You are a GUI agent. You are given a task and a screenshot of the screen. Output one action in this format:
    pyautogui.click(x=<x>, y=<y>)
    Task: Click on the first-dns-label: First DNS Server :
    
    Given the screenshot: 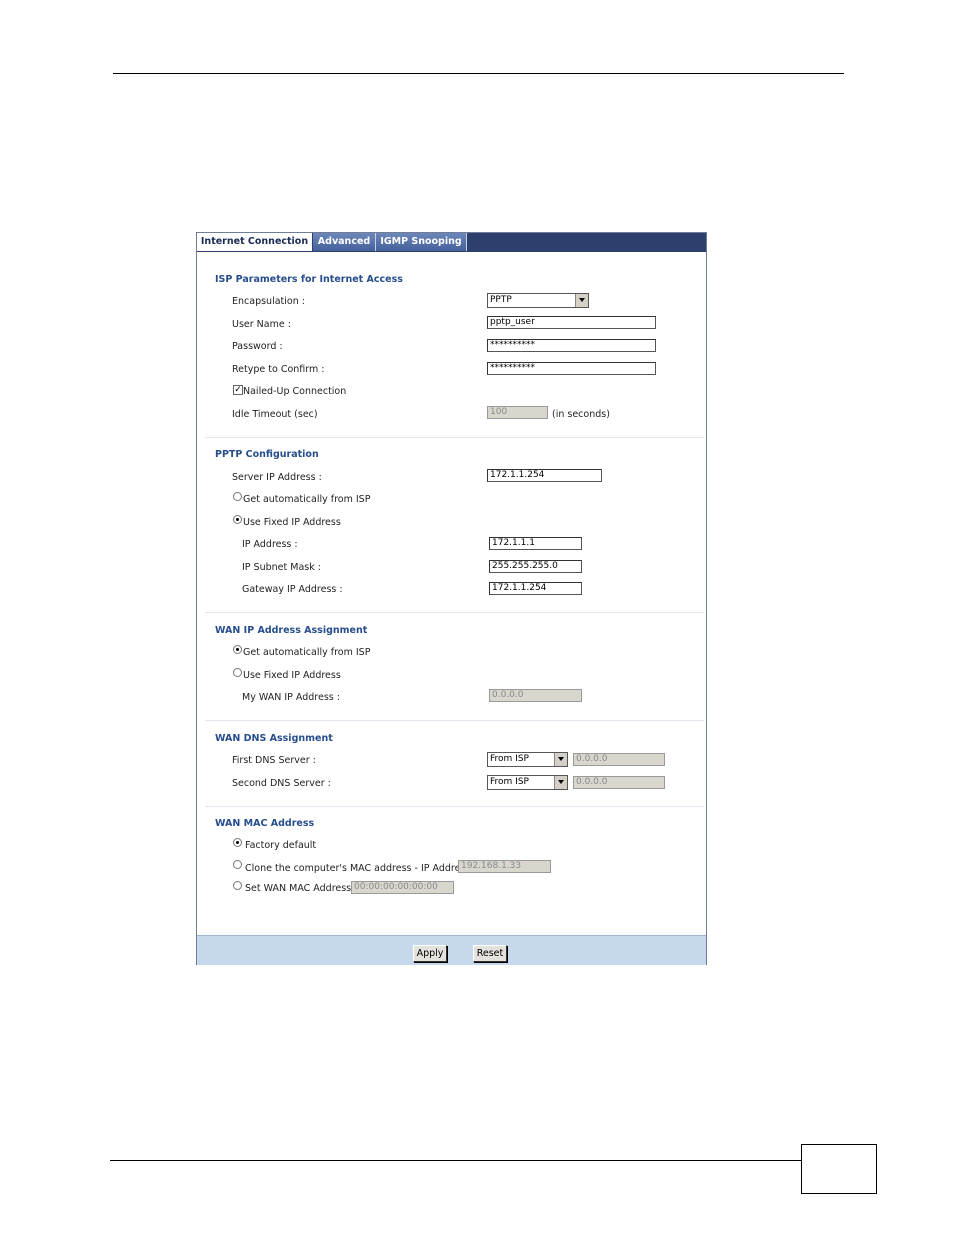 What is the action you would take?
    pyautogui.click(x=274, y=760)
    